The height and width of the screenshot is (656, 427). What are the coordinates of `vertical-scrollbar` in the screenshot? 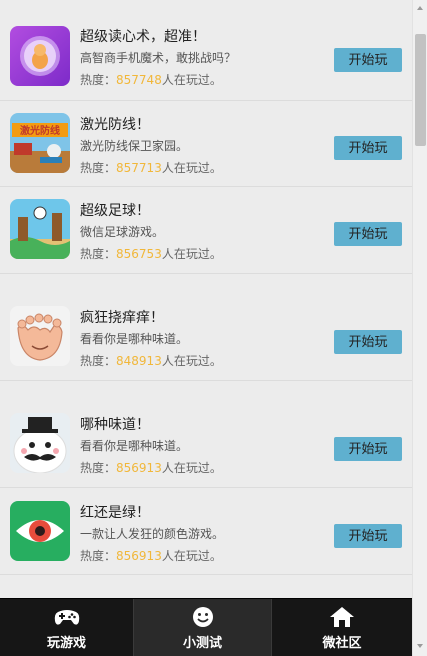 It's located at (419, 328).